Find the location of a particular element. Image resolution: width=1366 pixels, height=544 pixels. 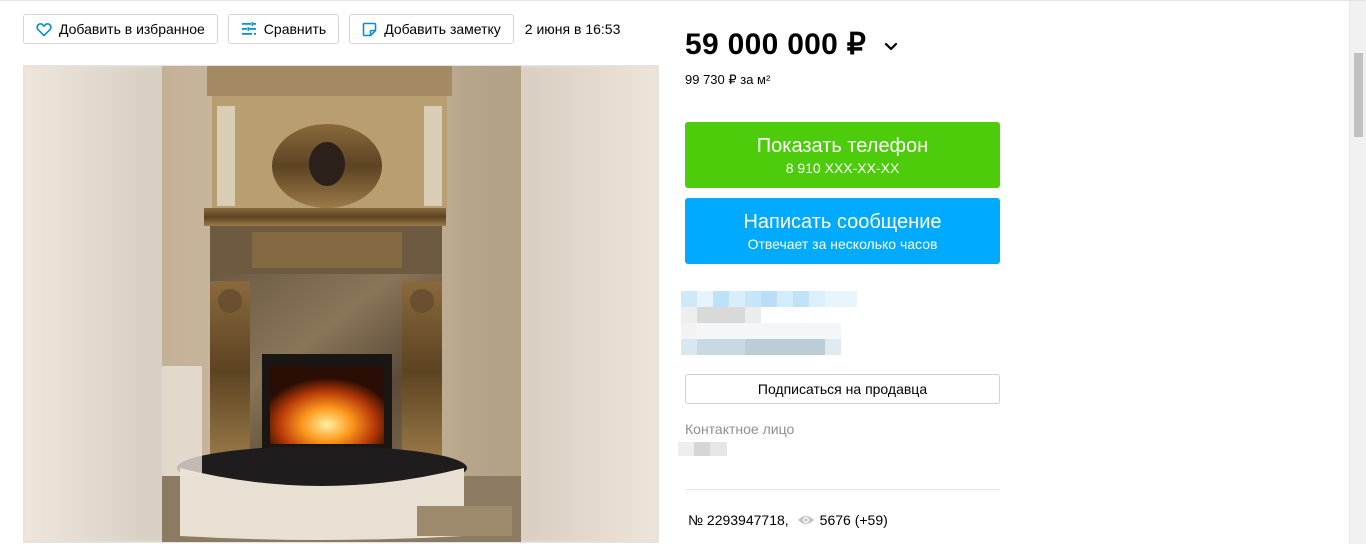

show-phone-title: Показать телефон is located at coordinates (842, 145).